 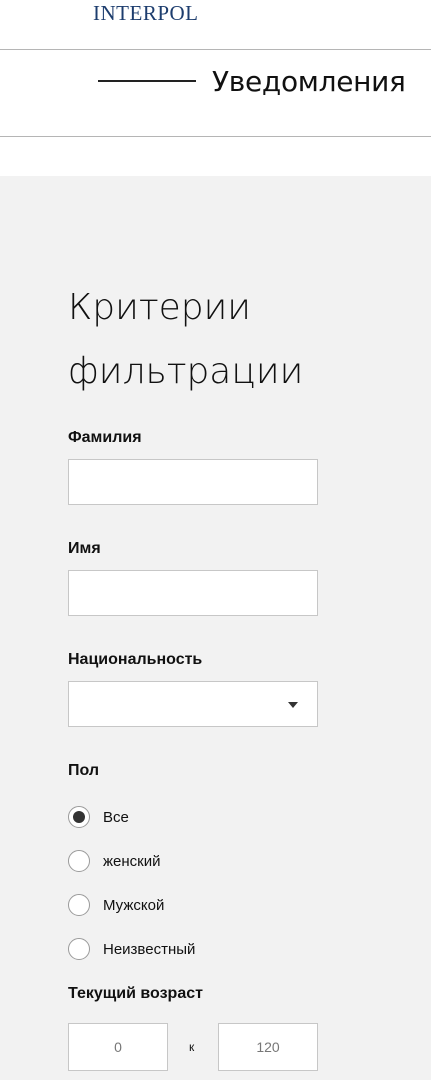 I want to click on gender-option-label: женский, so click(x=132, y=861).